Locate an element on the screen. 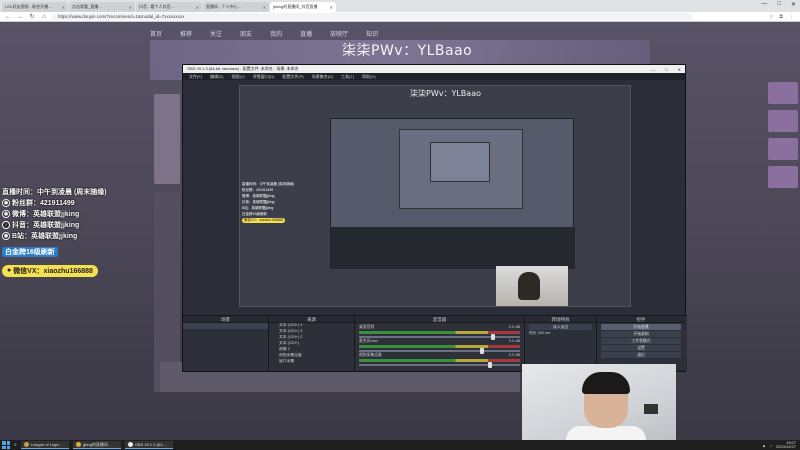 The image size is (800, 450). webcam-feed is located at coordinates (599, 407).